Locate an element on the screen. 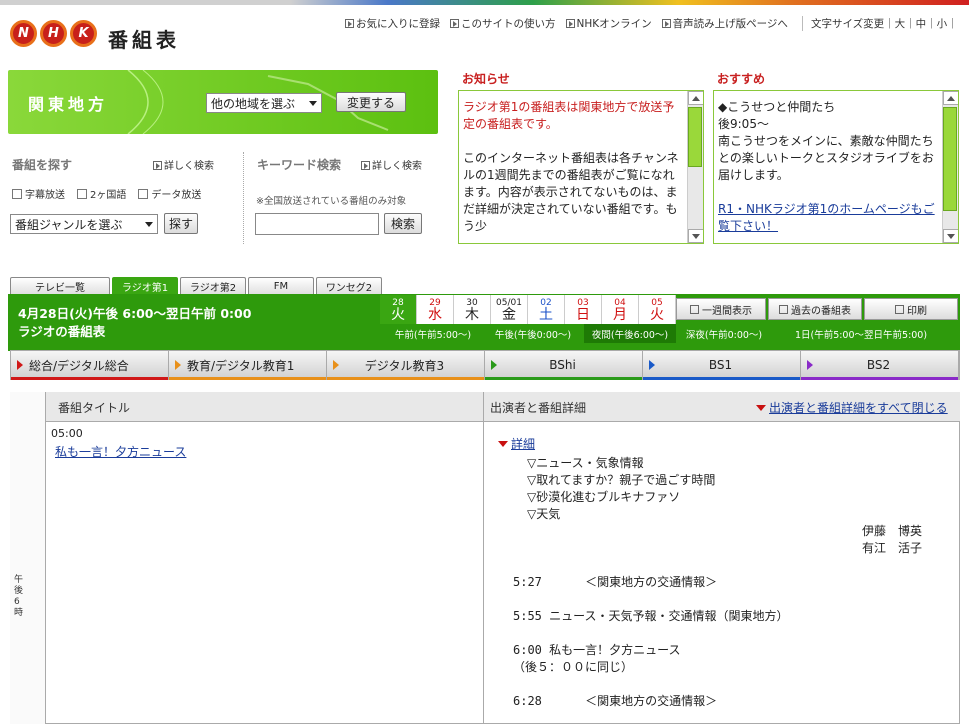  tab-fm: FM is located at coordinates (281, 285).